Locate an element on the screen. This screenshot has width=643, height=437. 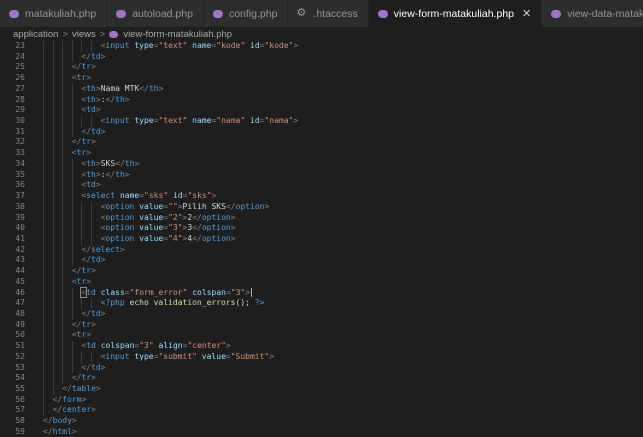
tab-config-php: config.php is located at coordinates (246, 13).